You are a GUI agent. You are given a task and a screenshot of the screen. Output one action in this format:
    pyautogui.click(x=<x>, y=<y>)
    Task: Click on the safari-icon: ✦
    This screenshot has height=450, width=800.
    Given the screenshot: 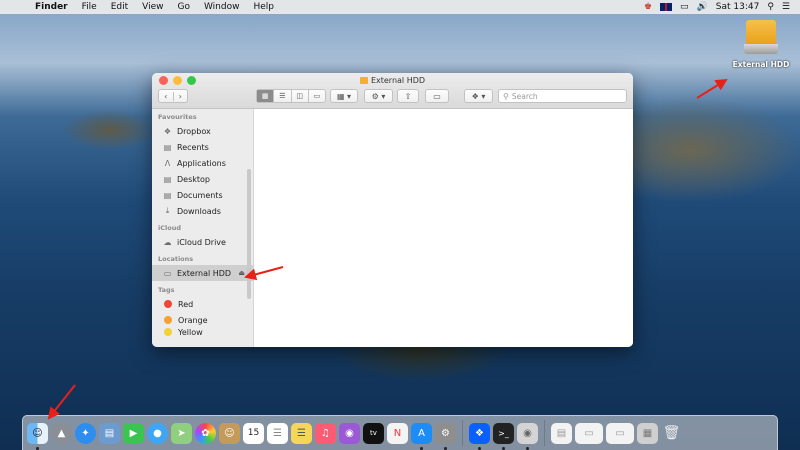 What is the action you would take?
    pyautogui.click(x=85, y=433)
    